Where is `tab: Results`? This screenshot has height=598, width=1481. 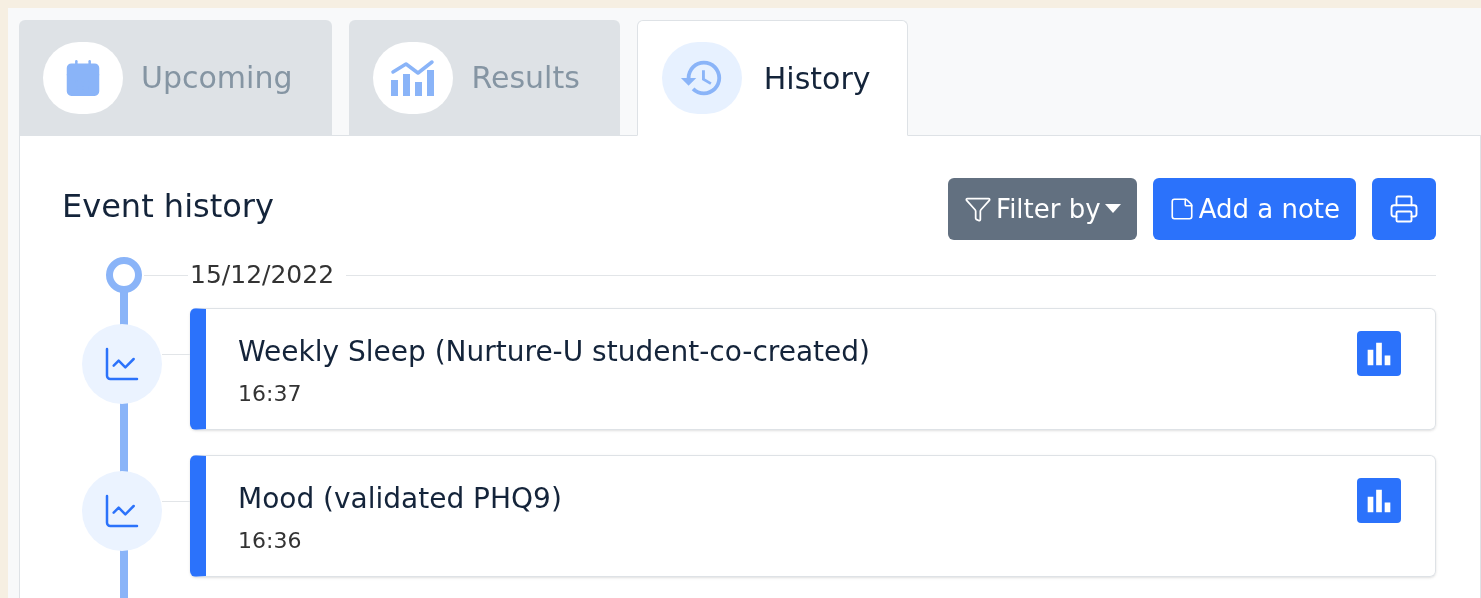 tab: Results is located at coordinates (484, 77).